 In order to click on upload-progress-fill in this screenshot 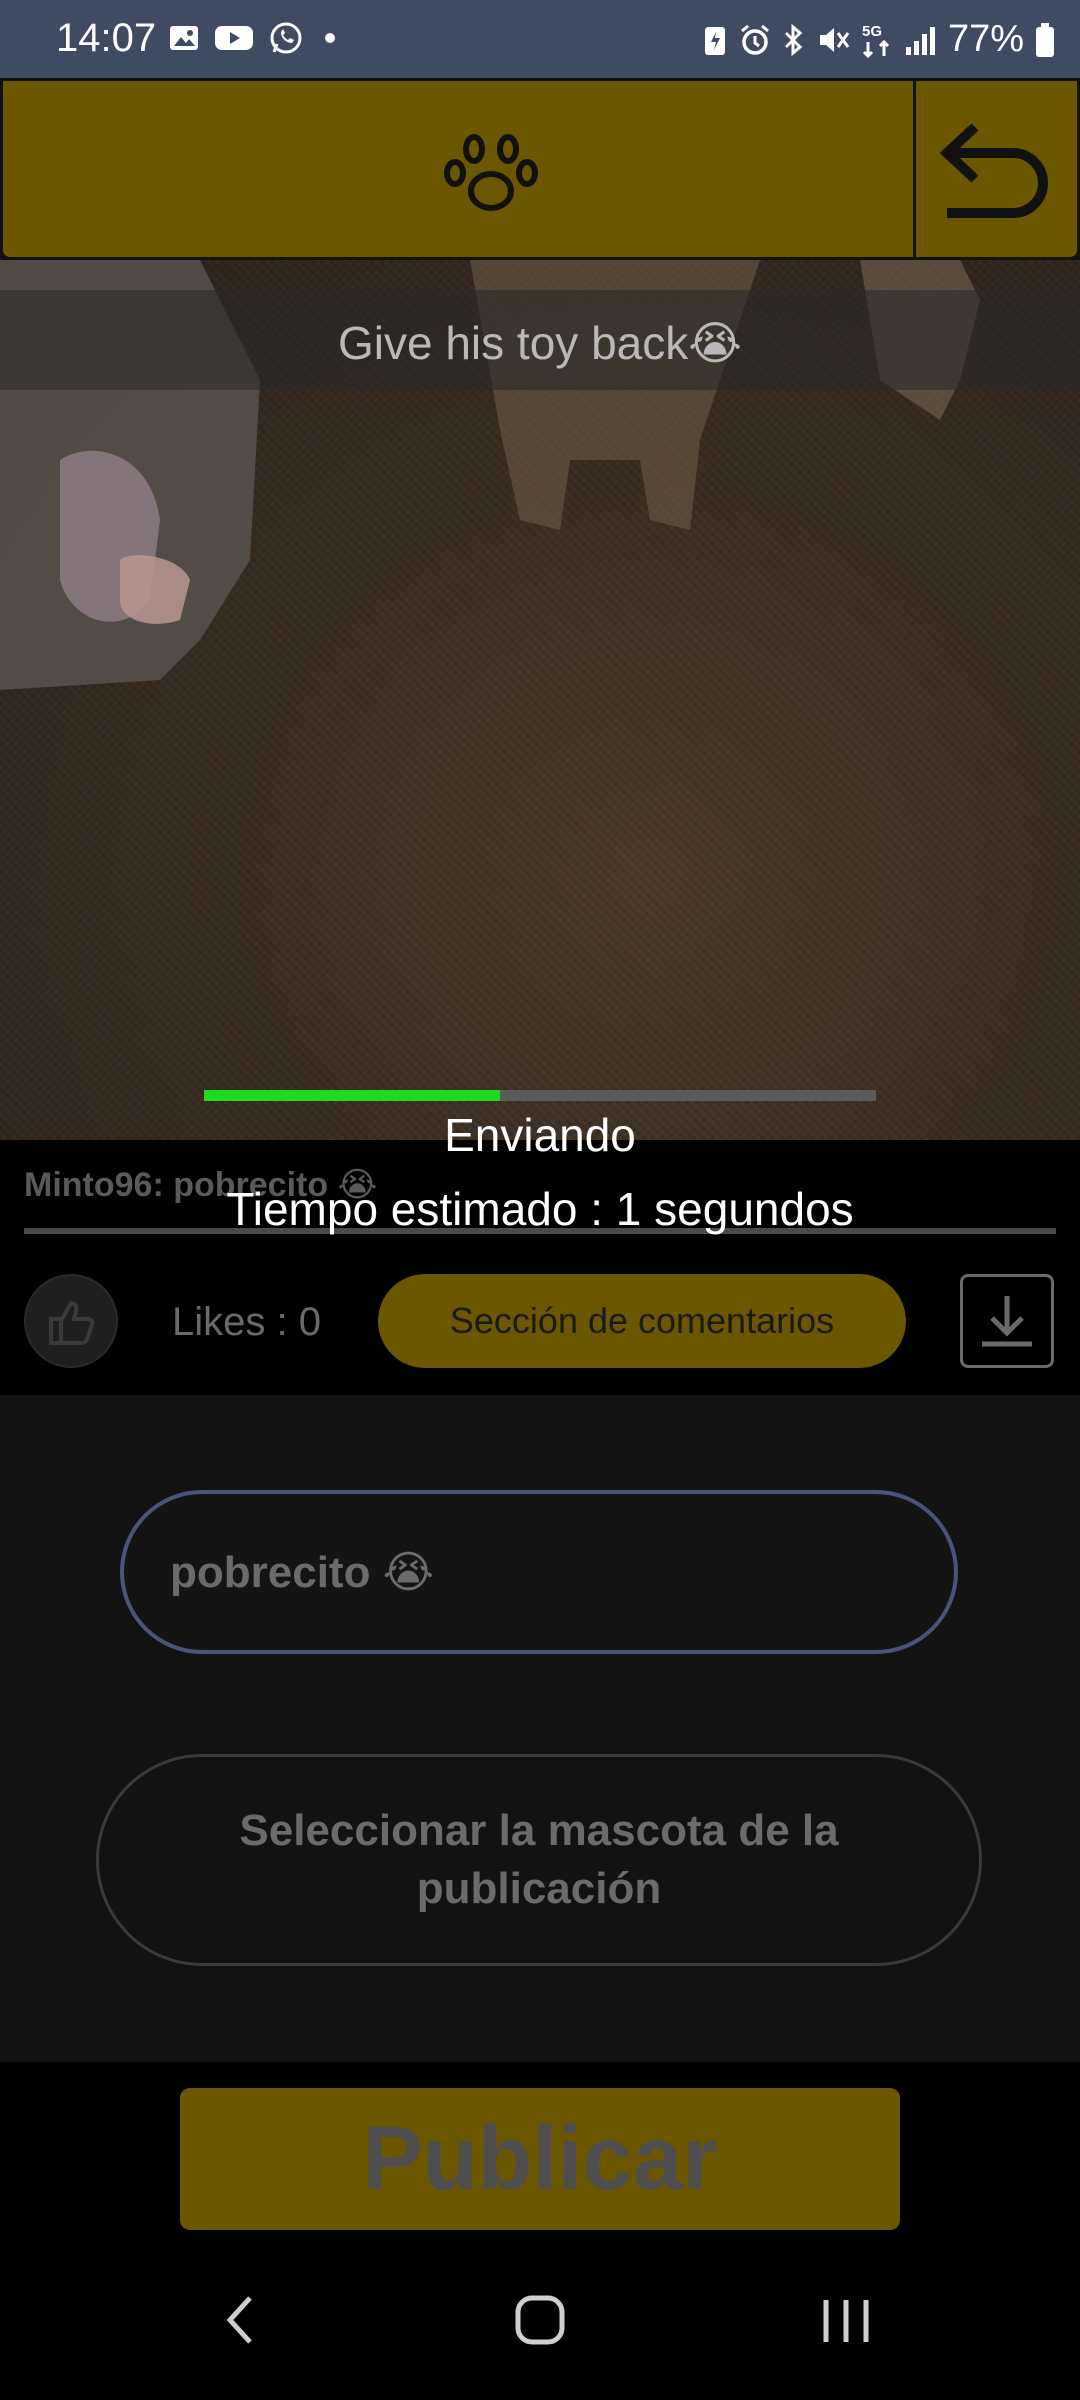, I will do `click(352, 1095)`.